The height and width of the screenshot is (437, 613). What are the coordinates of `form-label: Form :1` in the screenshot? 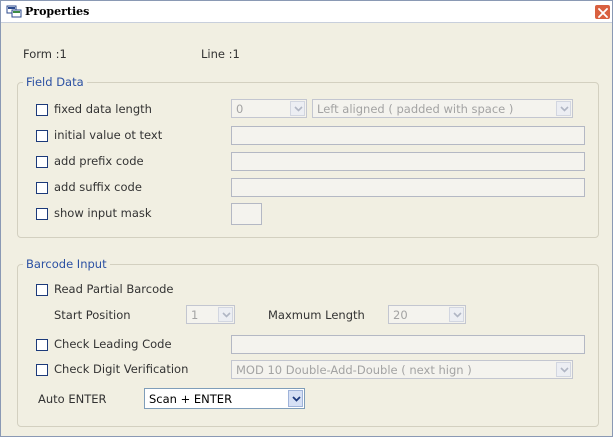 It's located at (45, 54).